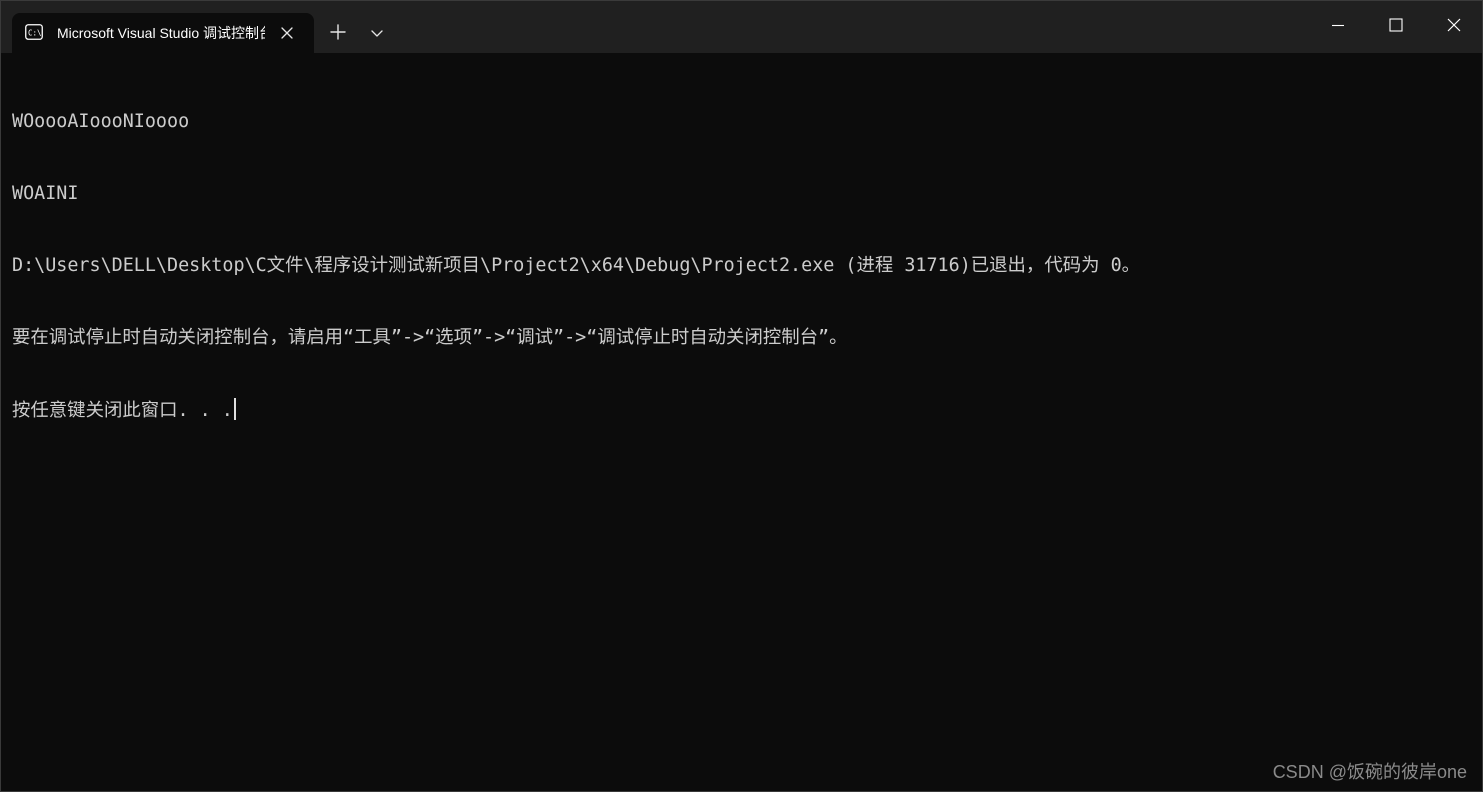  I want to click on minimize-icon, so click(1338, 25).